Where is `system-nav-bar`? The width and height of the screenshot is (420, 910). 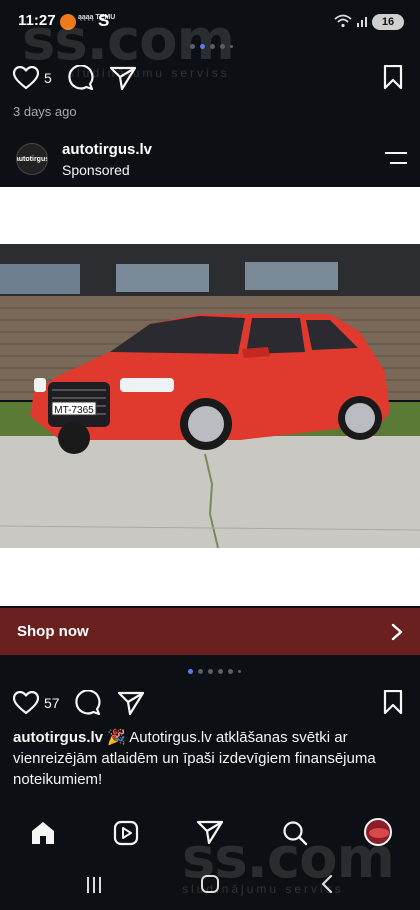
system-nav-bar is located at coordinates (210, 888).